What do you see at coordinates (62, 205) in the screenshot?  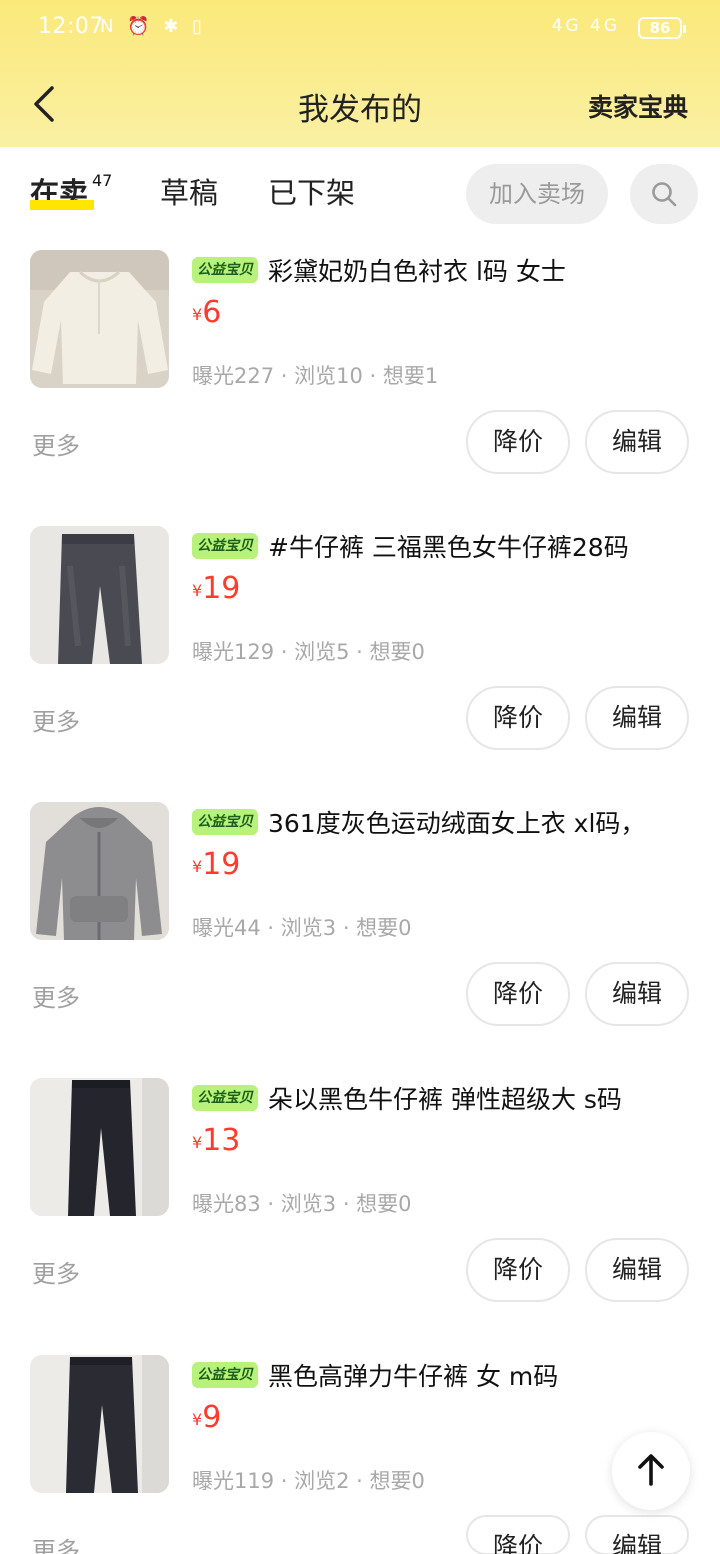 I see `active-tab-indicator` at bounding box center [62, 205].